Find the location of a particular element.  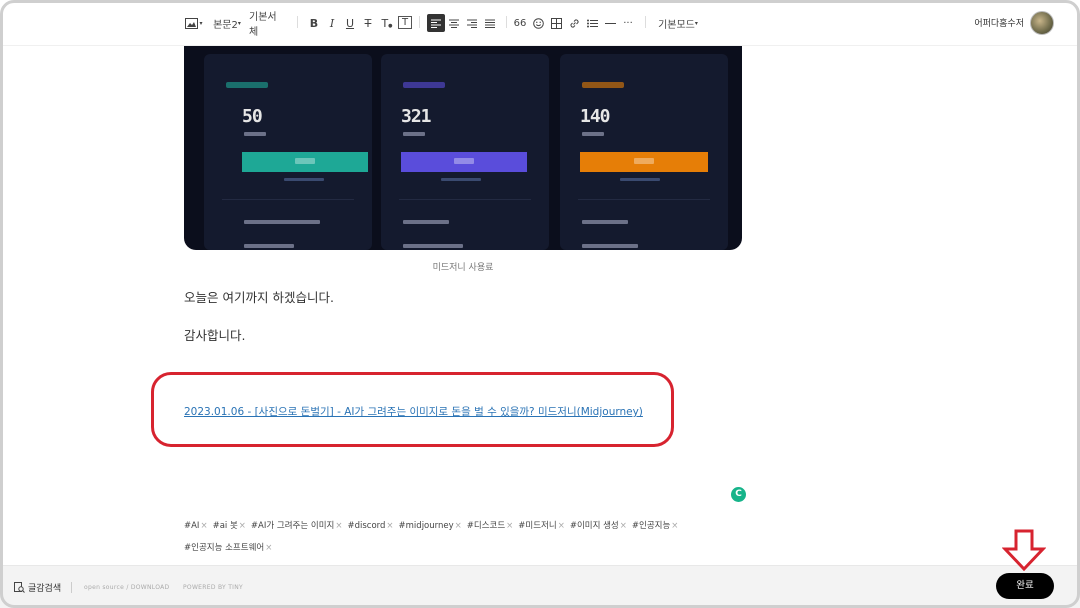

align-right-icon is located at coordinates (472, 23).